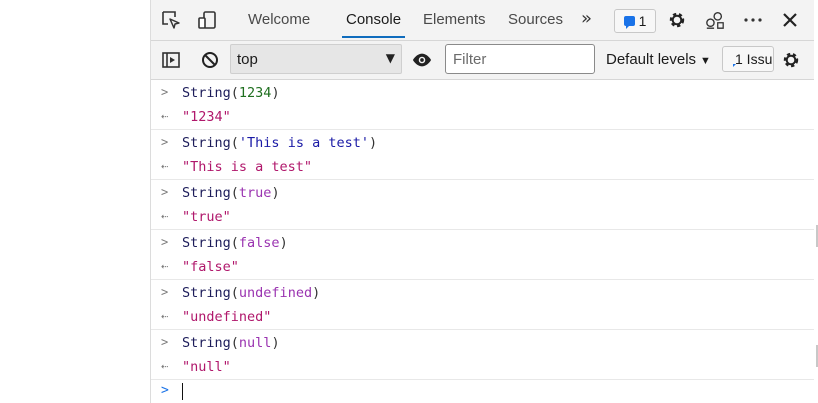  Describe the element at coordinates (206, 217) in the screenshot. I see `result-value: "true"` at that location.